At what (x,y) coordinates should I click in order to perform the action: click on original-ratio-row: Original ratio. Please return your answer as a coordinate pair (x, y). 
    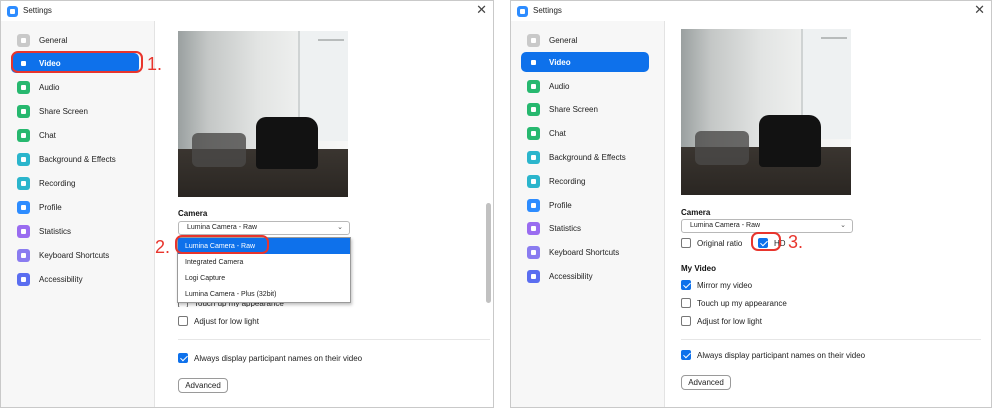
    Looking at the image, I should click on (711, 243).